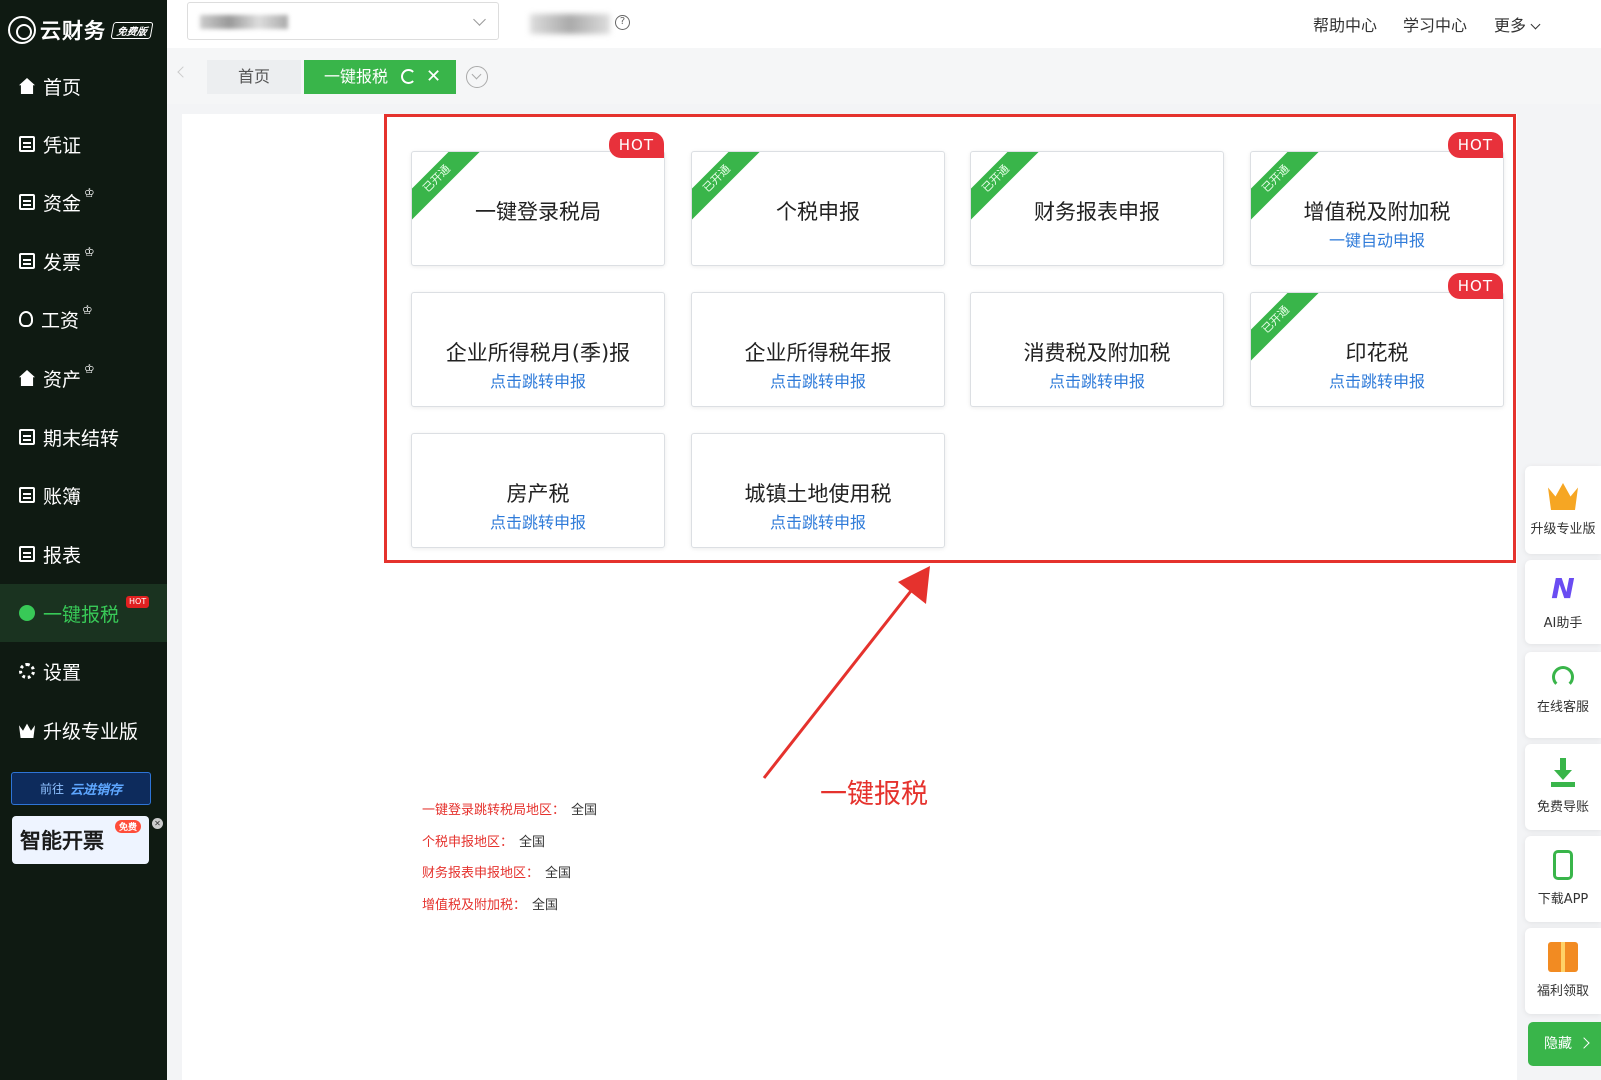 Image resolution: width=1601 pixels, height=1080 pixels. What do you see at coordinates (83, 554) in the screenshot?
I see `sidebar-item-report: 报表` at bounding box center [83, 554].